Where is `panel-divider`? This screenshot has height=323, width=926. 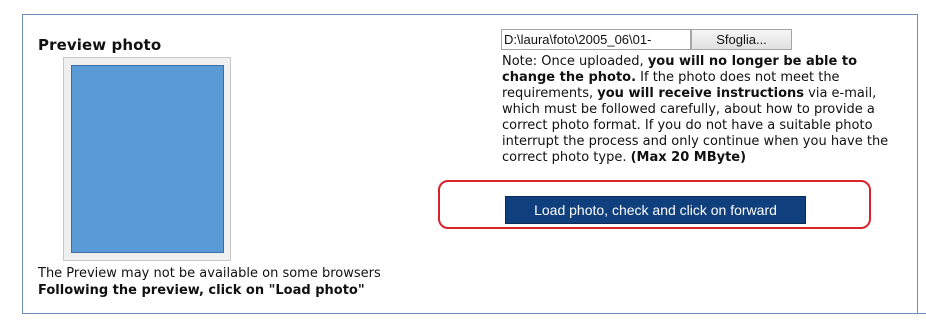 panel-divider is located at coordinates (474, 313).